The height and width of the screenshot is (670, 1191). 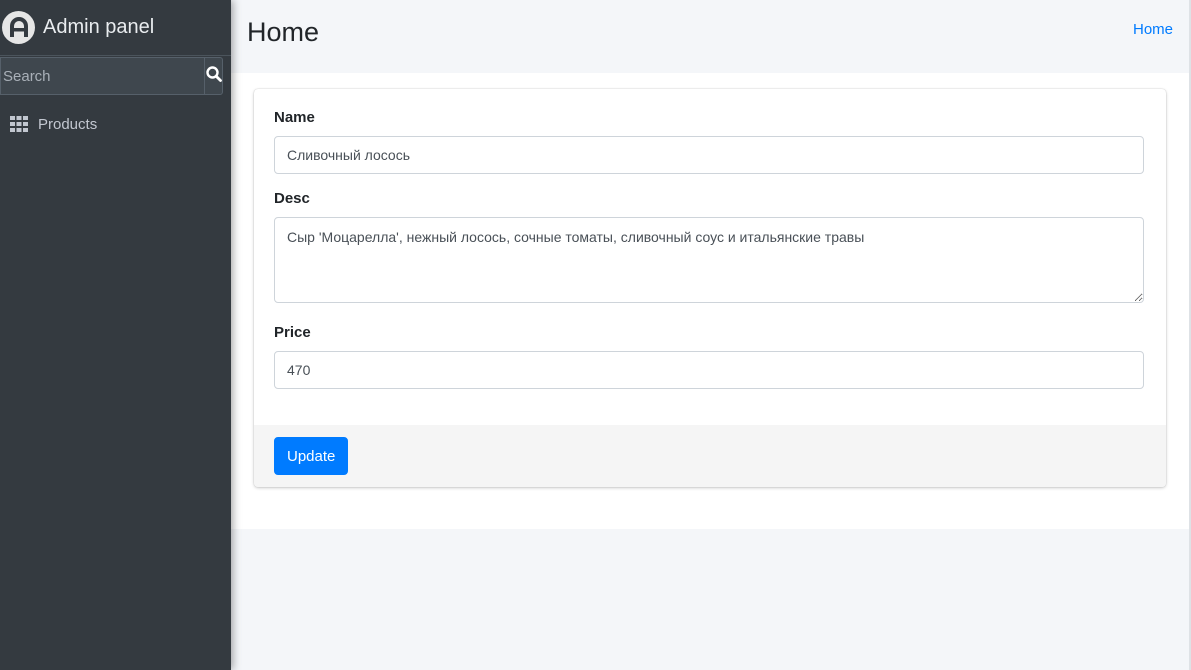 I want to click on sidebar-nav: Products, so click(x=115, y=124).